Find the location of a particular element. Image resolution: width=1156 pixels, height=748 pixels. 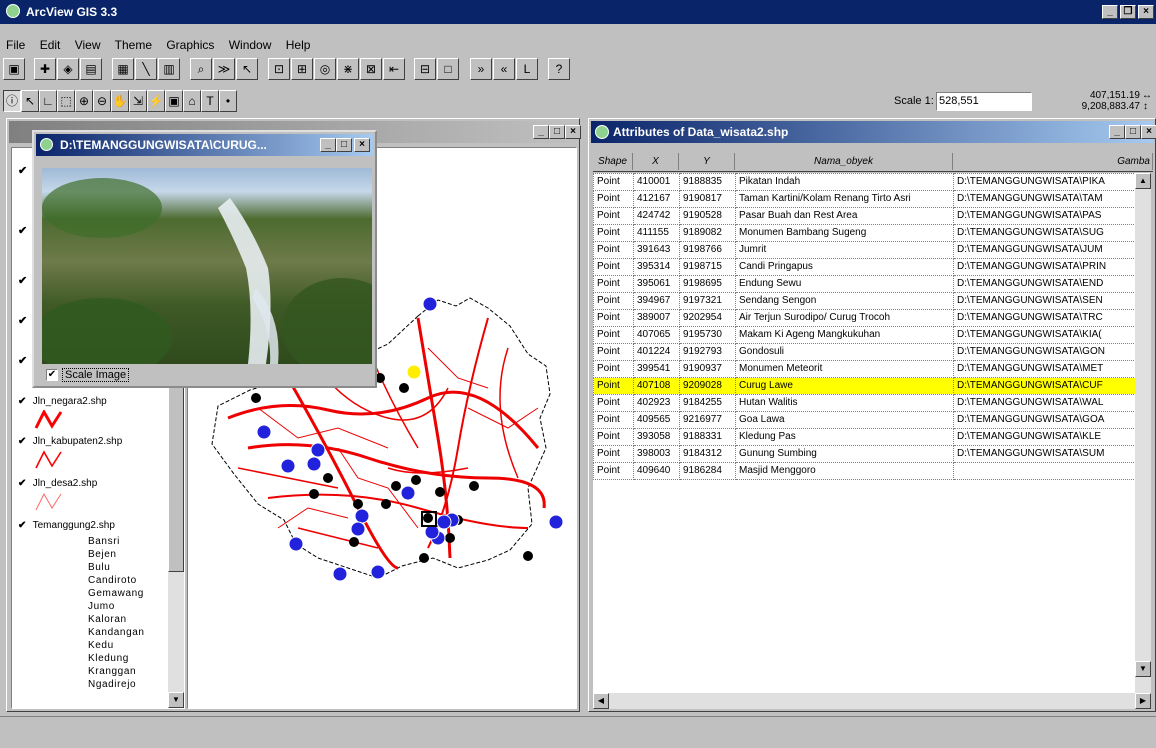

table-cell: D:\TEMANGGUNGWISATA\SEN is located at coordinates (1044, 301).